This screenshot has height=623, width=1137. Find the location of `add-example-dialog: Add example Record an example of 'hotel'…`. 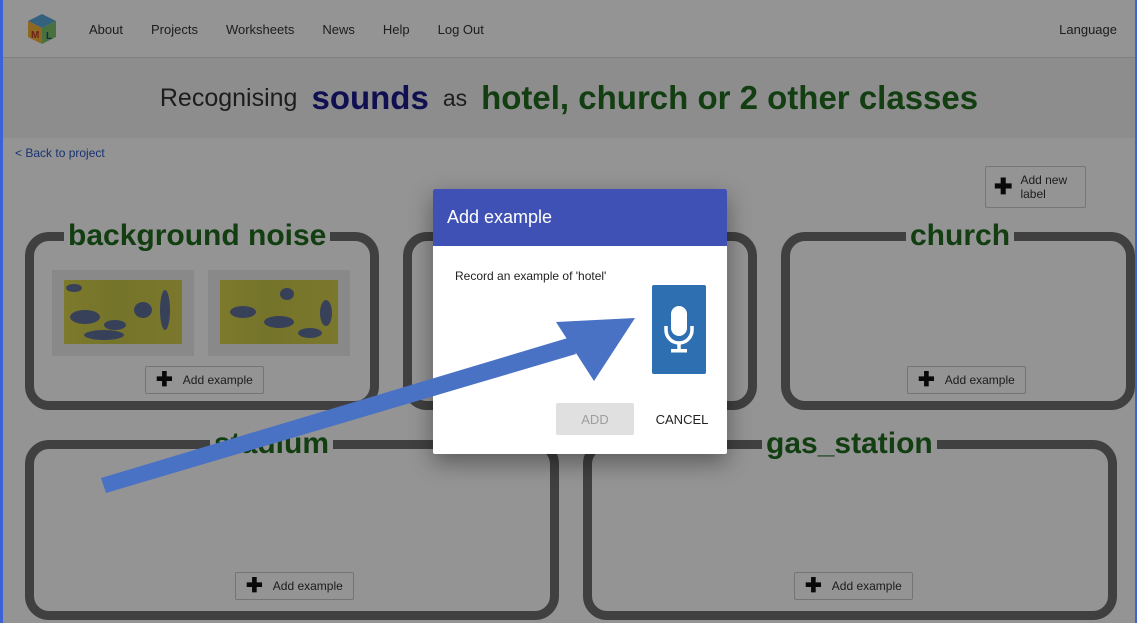

add-example-dialog: Add example Record an example of 'hotel'… is located at coordinates (580, 321).